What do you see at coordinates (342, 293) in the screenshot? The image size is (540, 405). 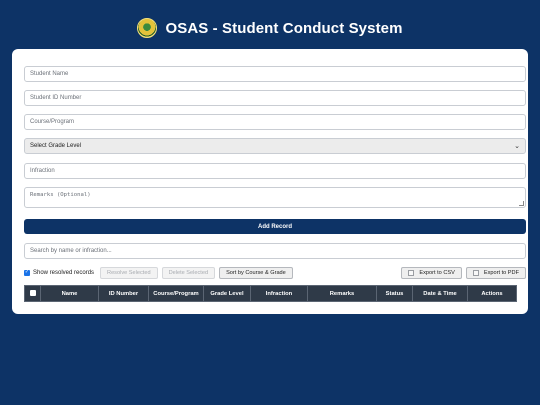 I see `column-header: Remarks` at bounding box center [342, 293].